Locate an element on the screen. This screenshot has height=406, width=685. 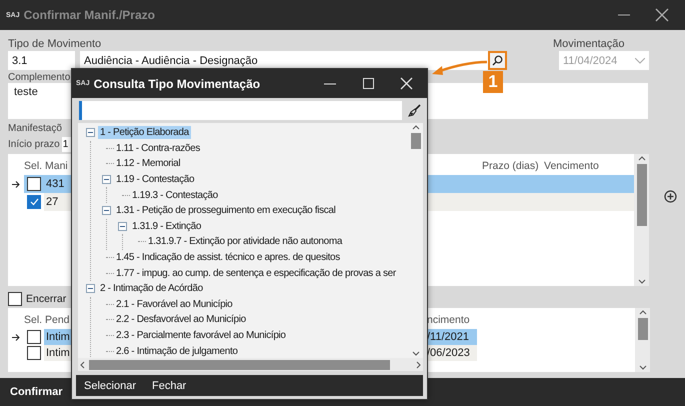
check-icon is located at coordinates (34, 202).